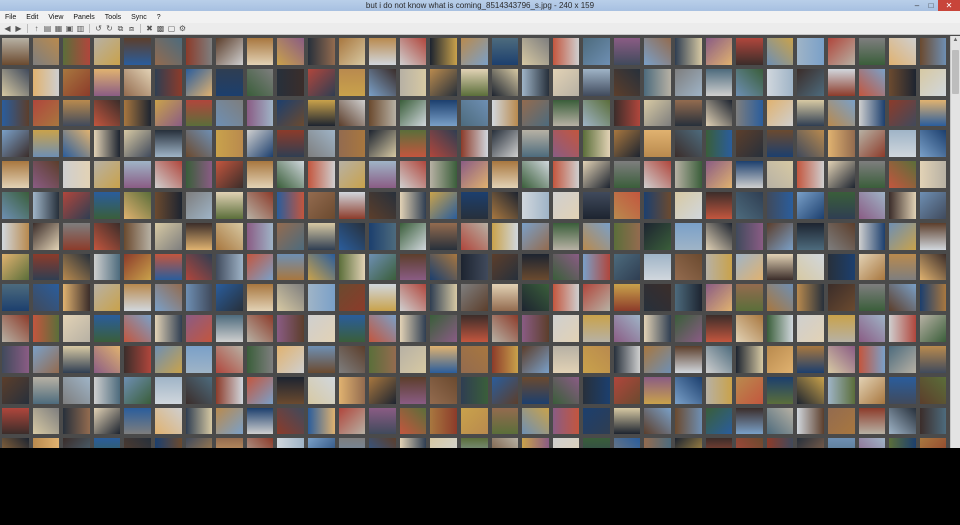 The image size is (960, 525). Describe the element at coordinates (160, 28) in the screenshot. I see `slideshow-icon: ▩` at that location.